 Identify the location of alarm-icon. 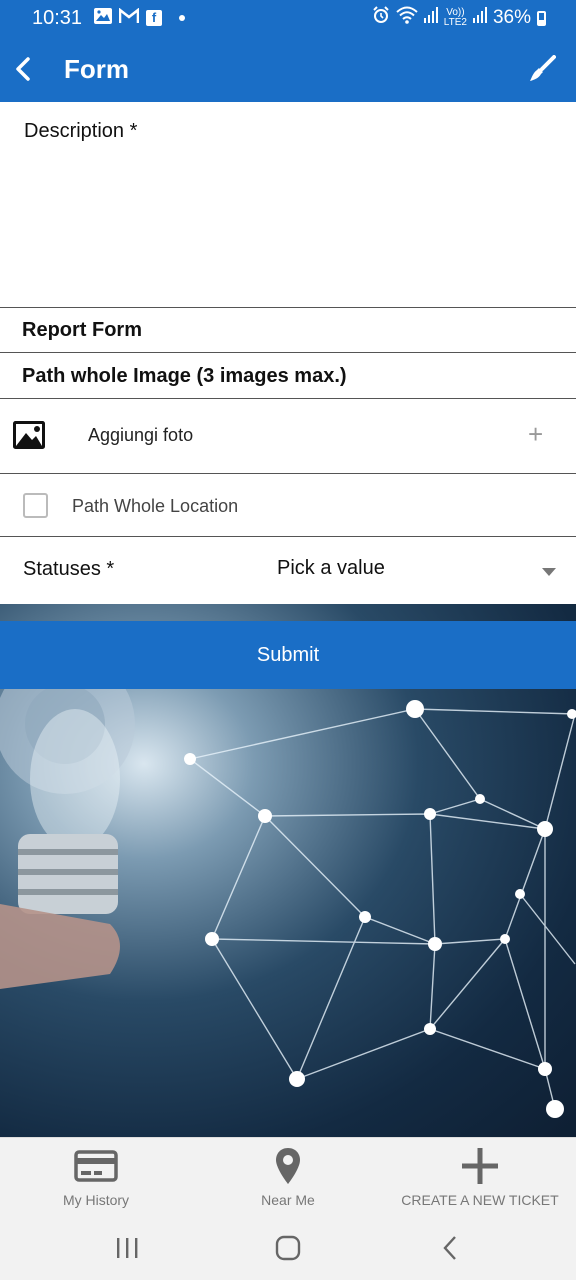
(381, 18).